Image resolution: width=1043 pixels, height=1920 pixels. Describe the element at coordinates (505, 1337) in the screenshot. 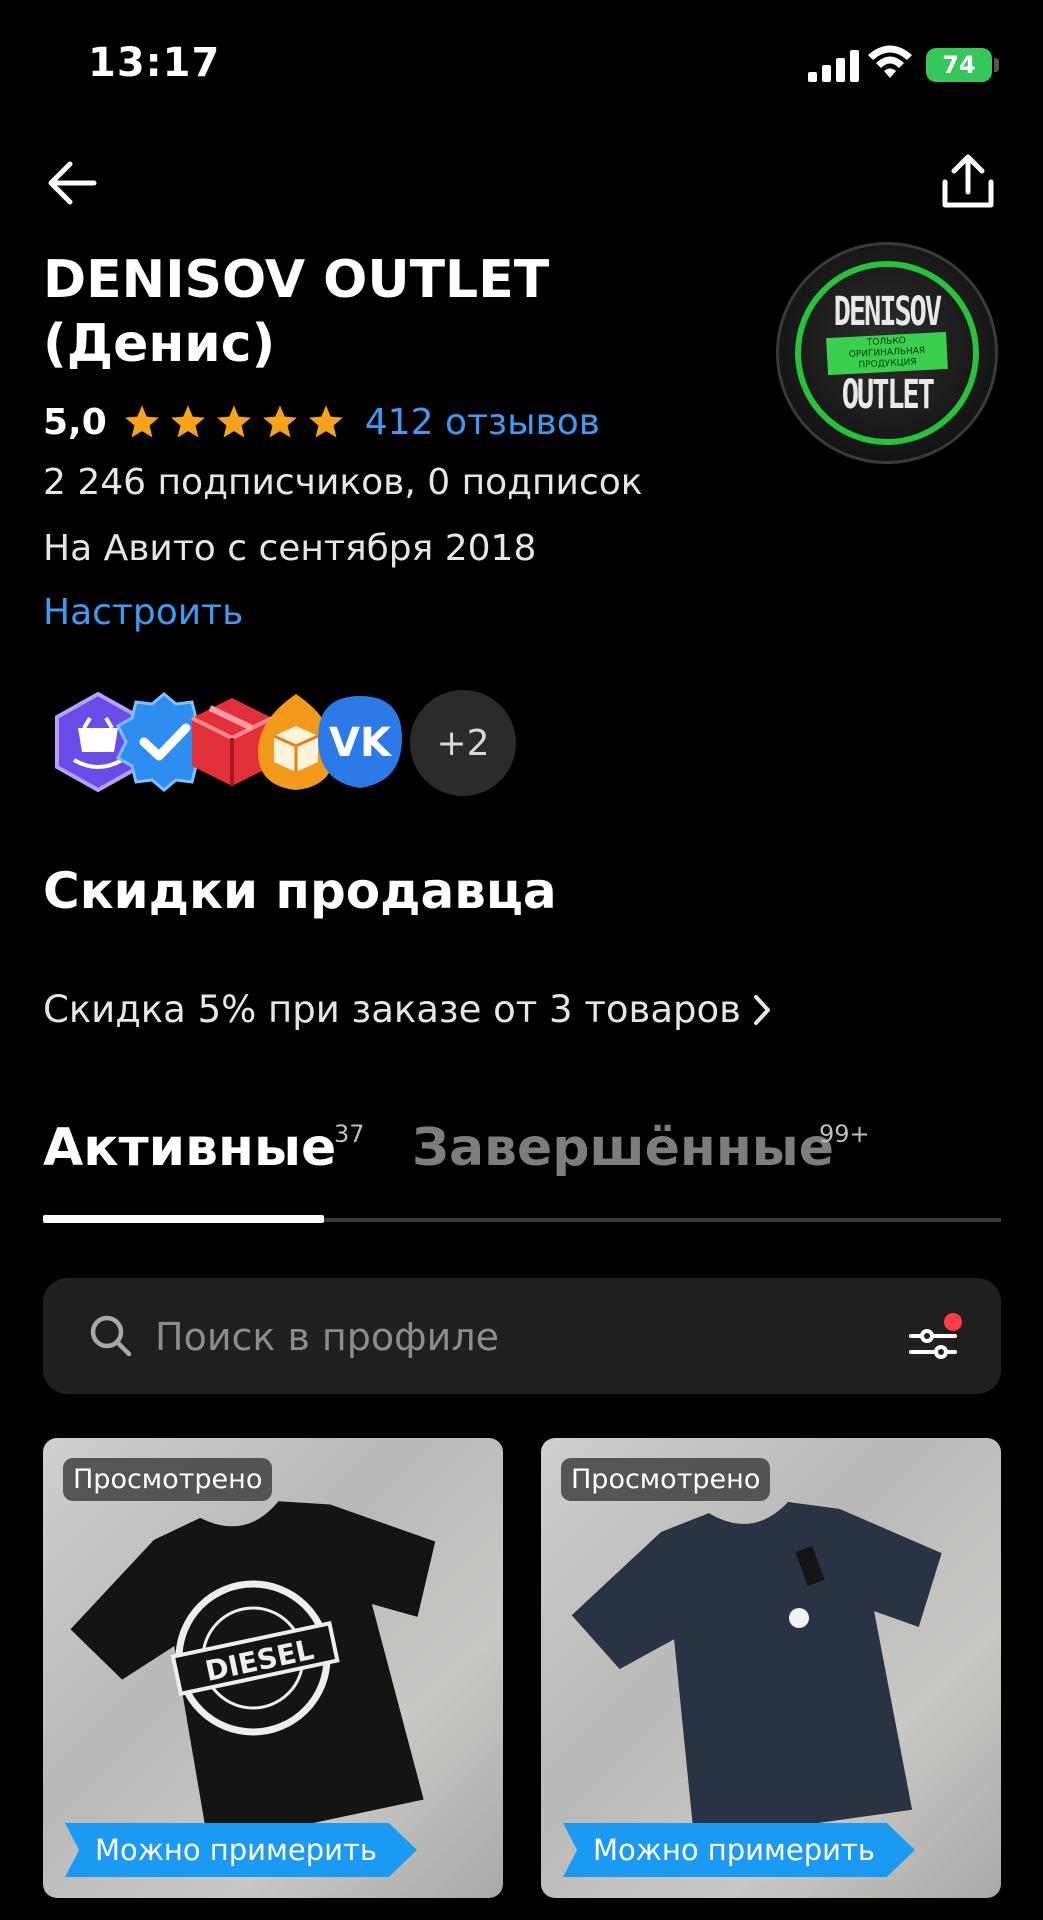

I see `search-input` at that location.